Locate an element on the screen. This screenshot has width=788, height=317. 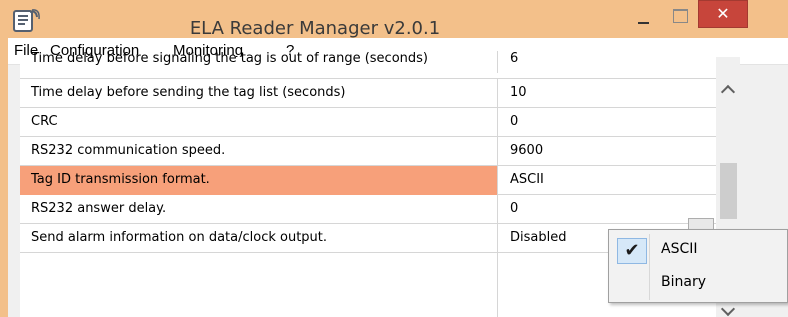
property-row-selected: Tag ID transmission format. ASCII is located at coordinates (368, 180).